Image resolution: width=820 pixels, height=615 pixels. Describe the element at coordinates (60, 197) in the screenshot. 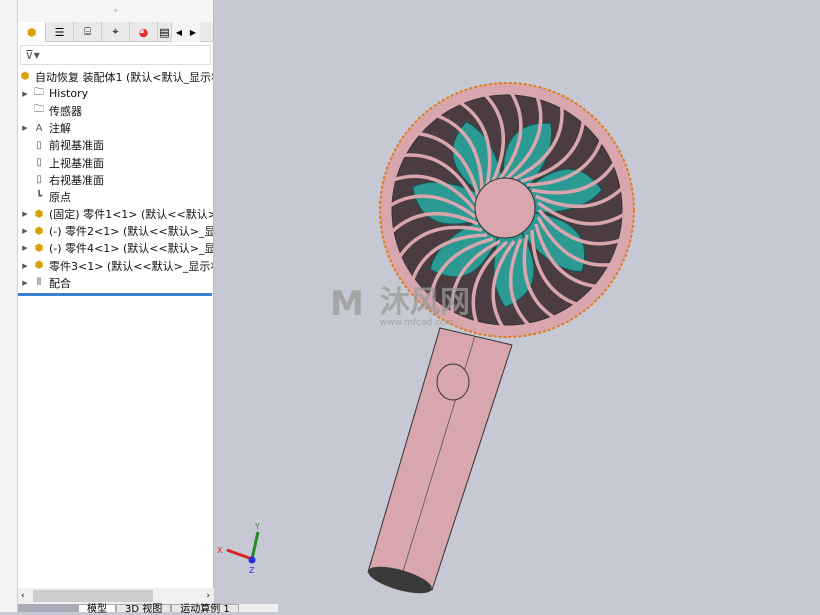

I see `tree-item-label: 原点` at that location.